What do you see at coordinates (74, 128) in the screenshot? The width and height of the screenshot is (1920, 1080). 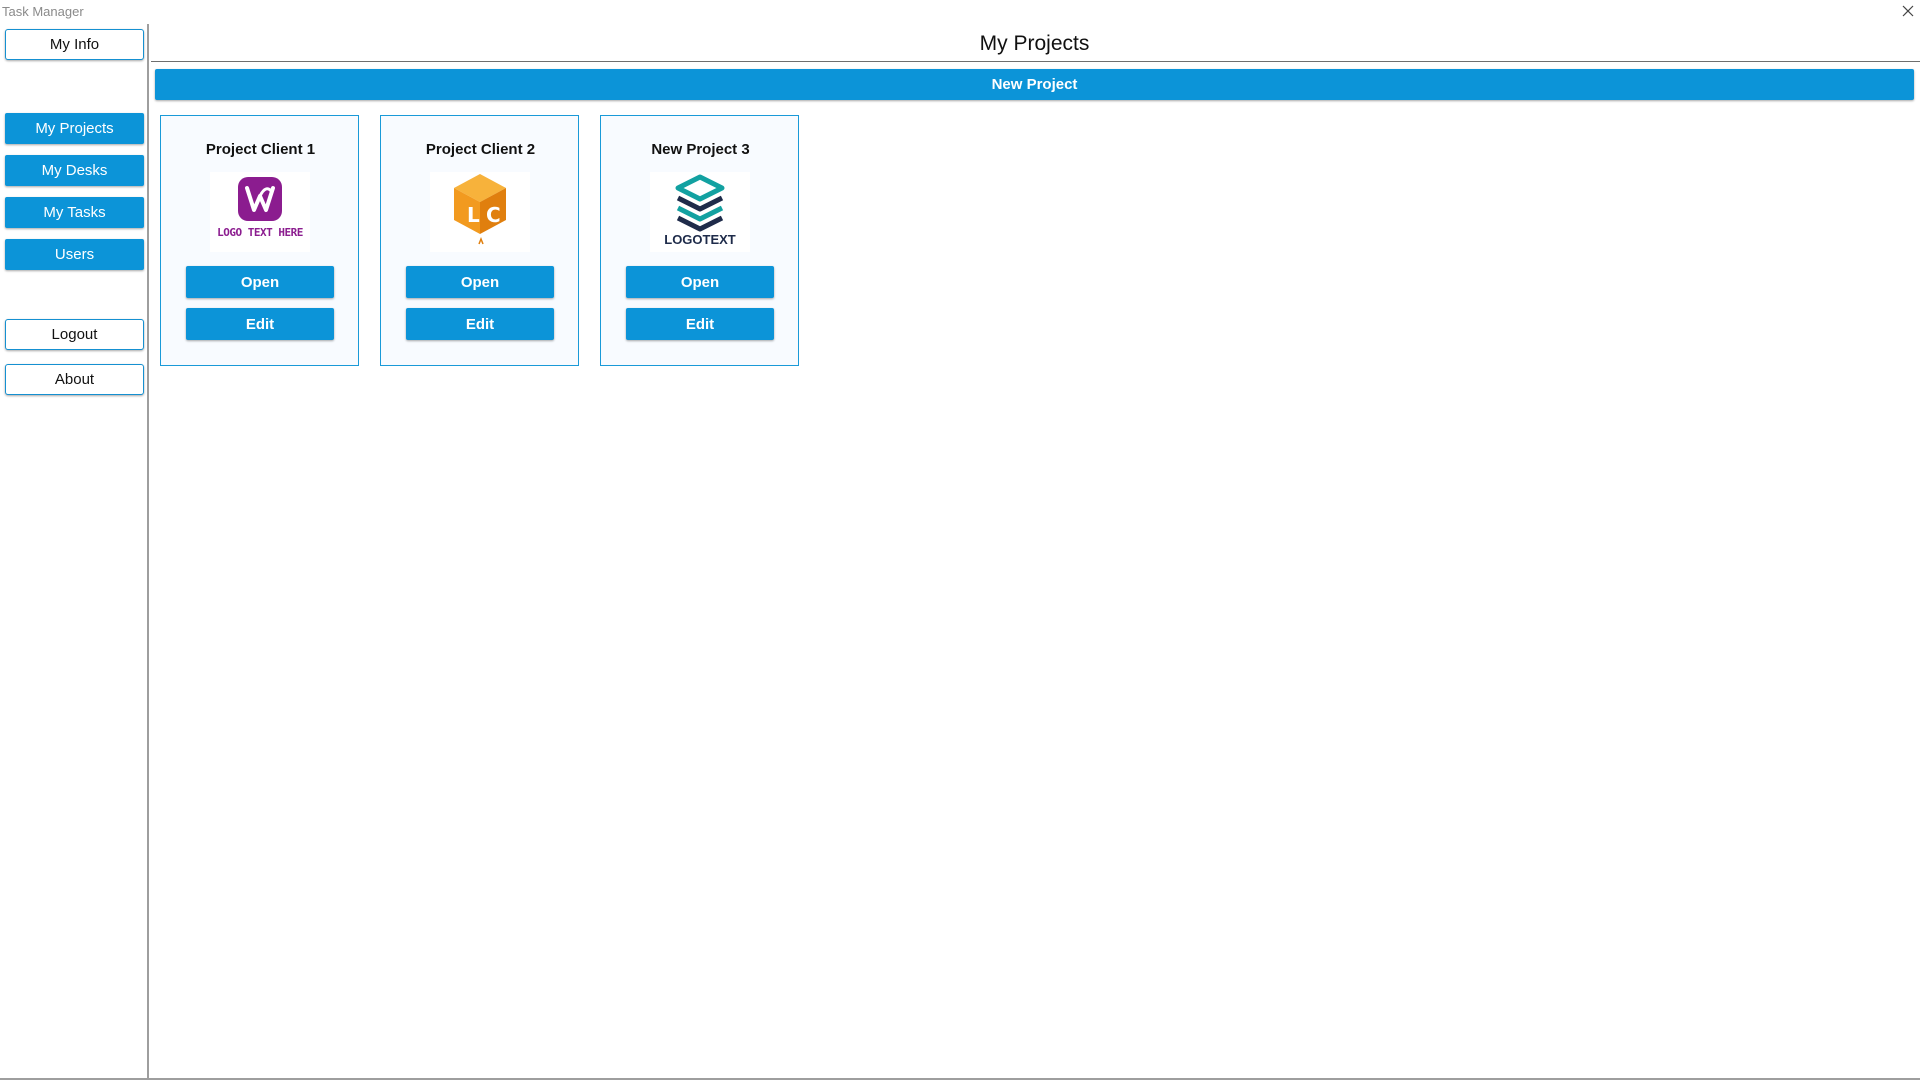 I see `sidebar-item-my-projects: My Projects` at bounding box center [74, 128].